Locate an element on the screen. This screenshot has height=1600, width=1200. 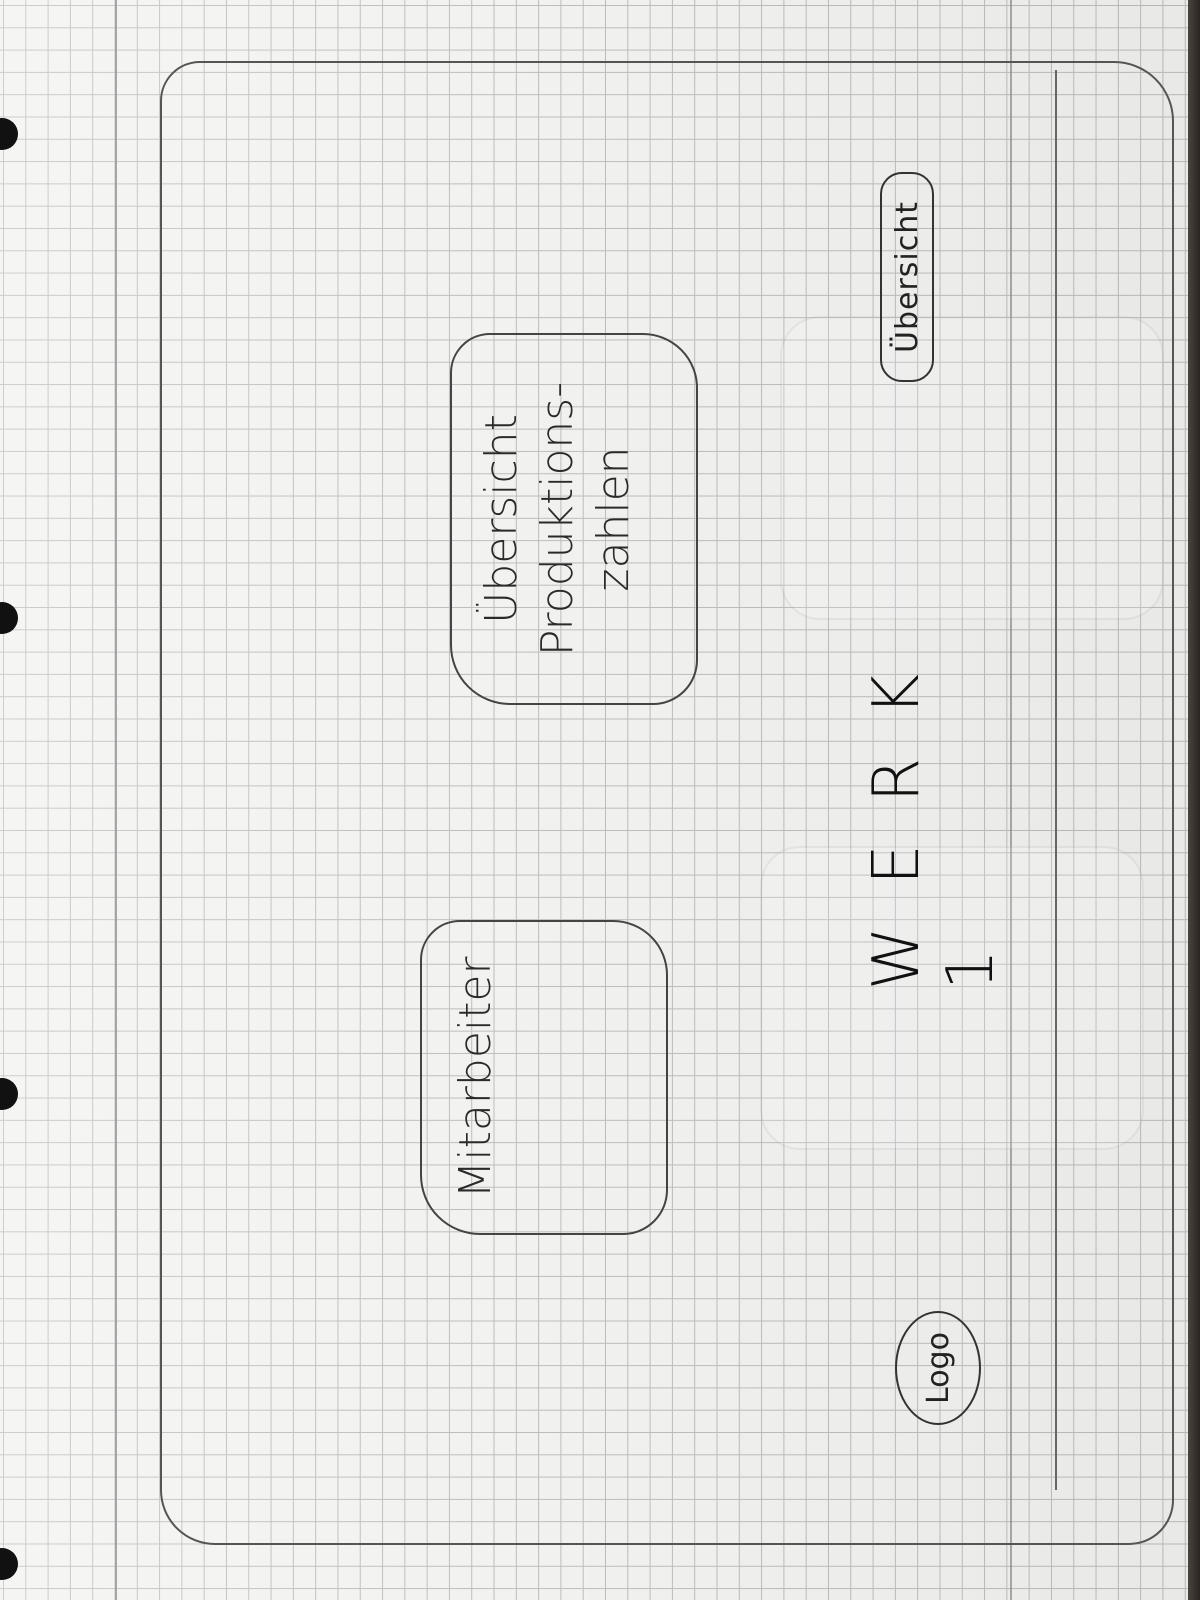
logo-label: Logo is located at coordinates (938, 1368).